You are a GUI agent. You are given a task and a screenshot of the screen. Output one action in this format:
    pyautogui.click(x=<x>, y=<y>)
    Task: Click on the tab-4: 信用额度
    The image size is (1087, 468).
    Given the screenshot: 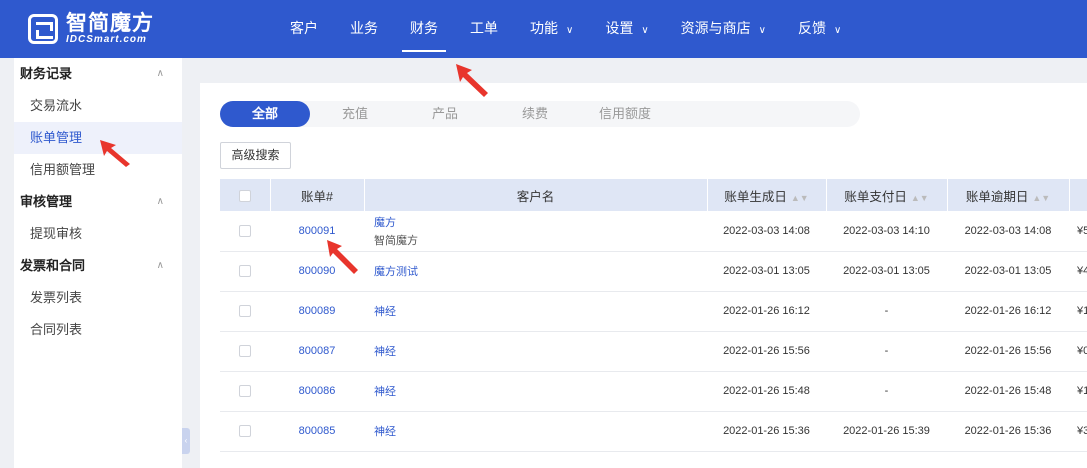 What is the action you would take?
    pyautogui.click(x=625, y=114)
    